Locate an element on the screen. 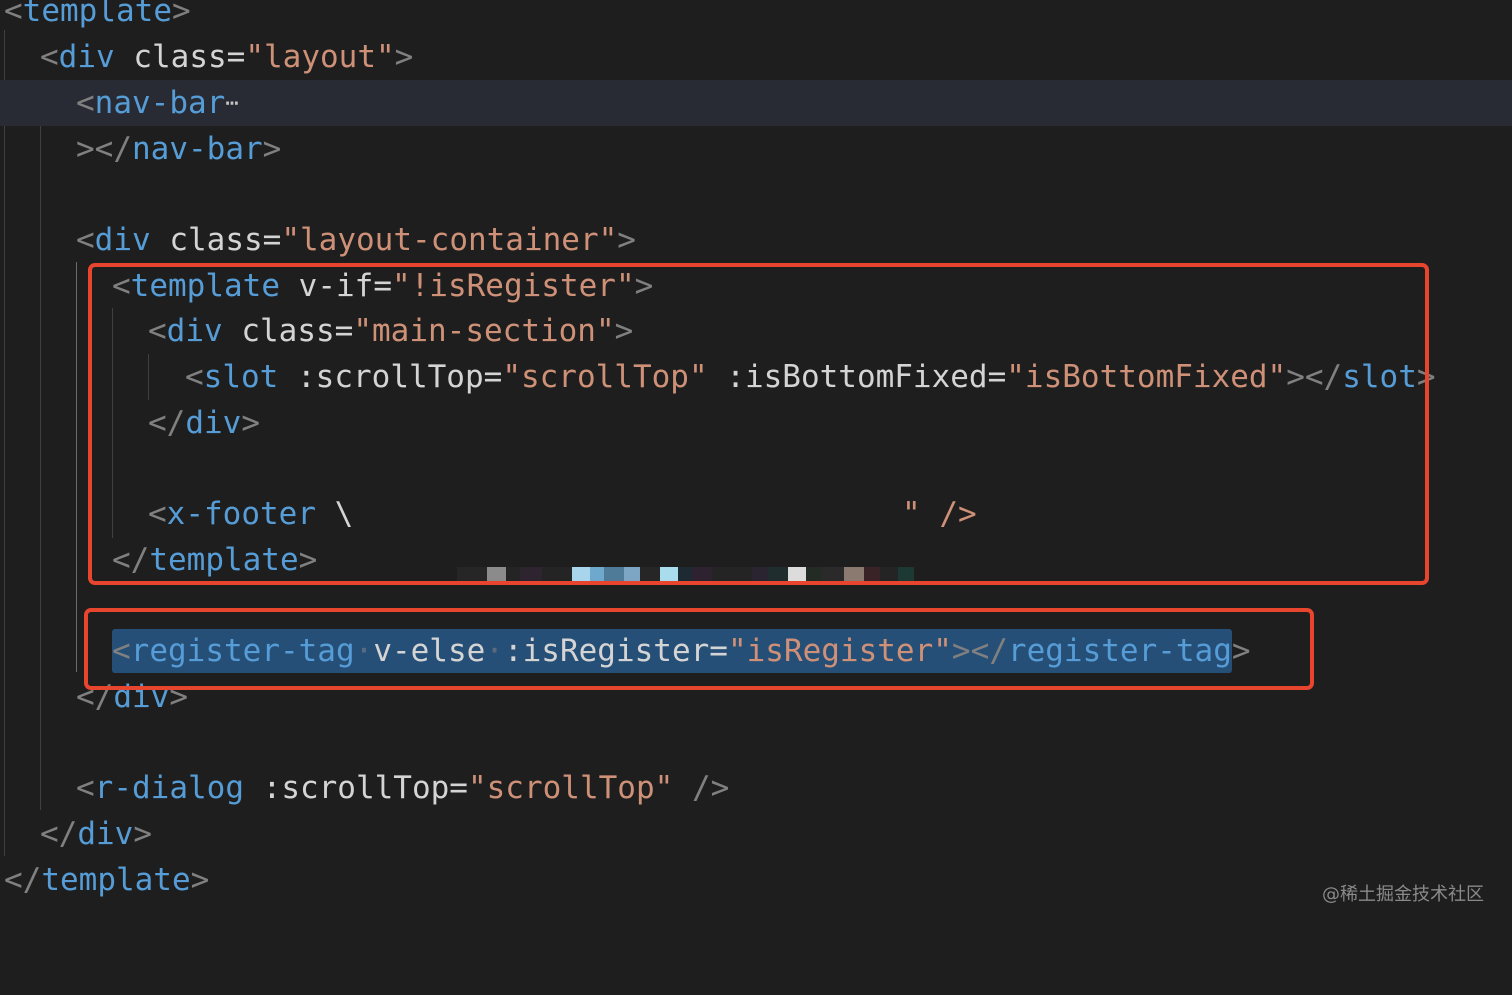  watermark: @稀土掘金技术社区 is located at coordinates (1403, 894).